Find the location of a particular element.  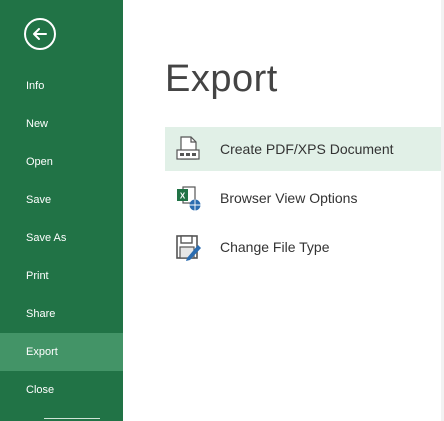

create-pdf-xps-option: Create PDF/XPS Document is located at coordinates (304, 149).